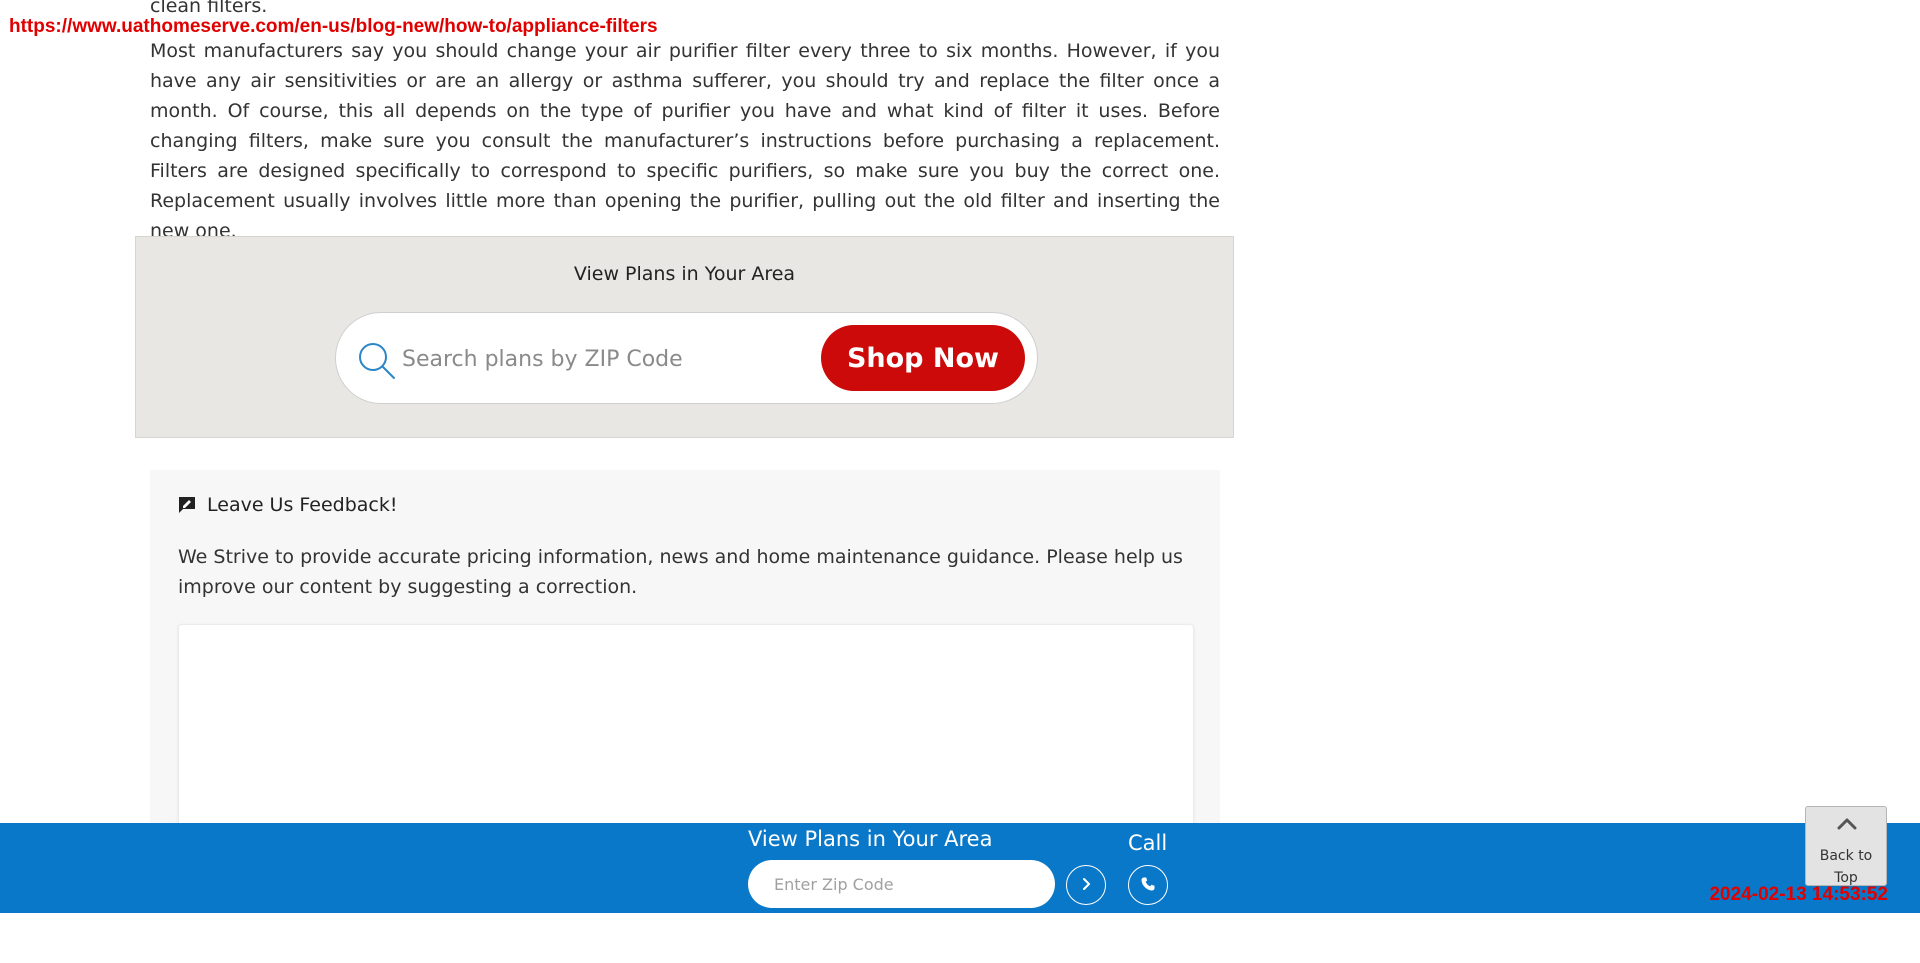 The image size is (1920, 963). I want to click on sticky-bottom-bar: View Plans in Your Area Call, so click(960, 868).